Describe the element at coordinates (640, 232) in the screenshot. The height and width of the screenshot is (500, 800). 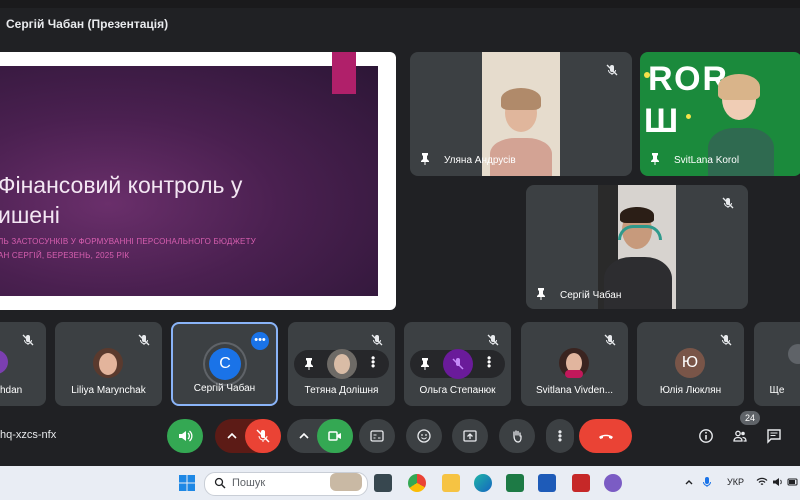
I see `headphones` at that location.